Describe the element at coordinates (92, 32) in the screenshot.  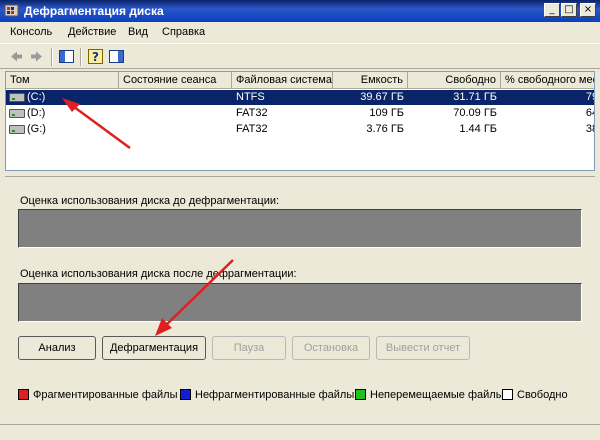
I see `menu-action: Действие` at that location.